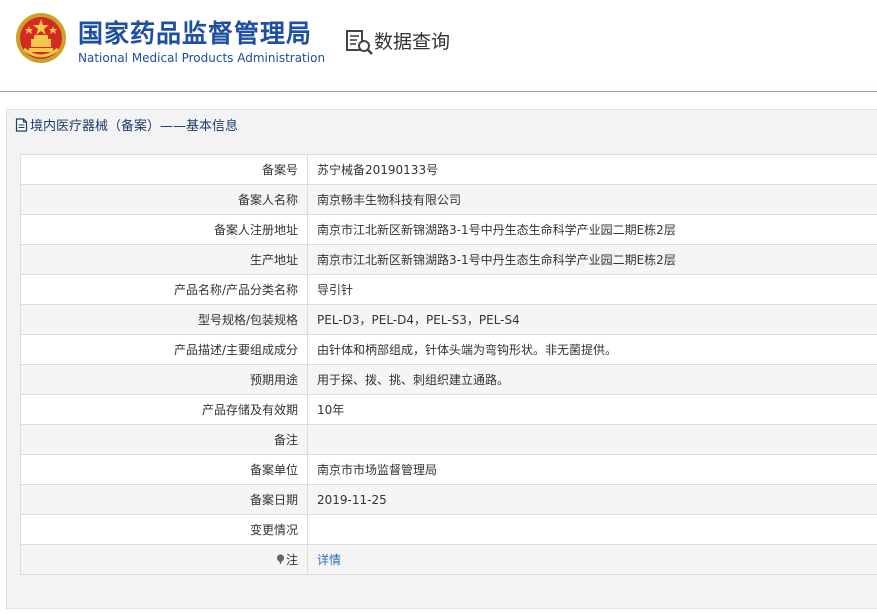 The image size is (877, 614). I want to click on row-label: 产品描述/主要组成成分, so click(164, 349).